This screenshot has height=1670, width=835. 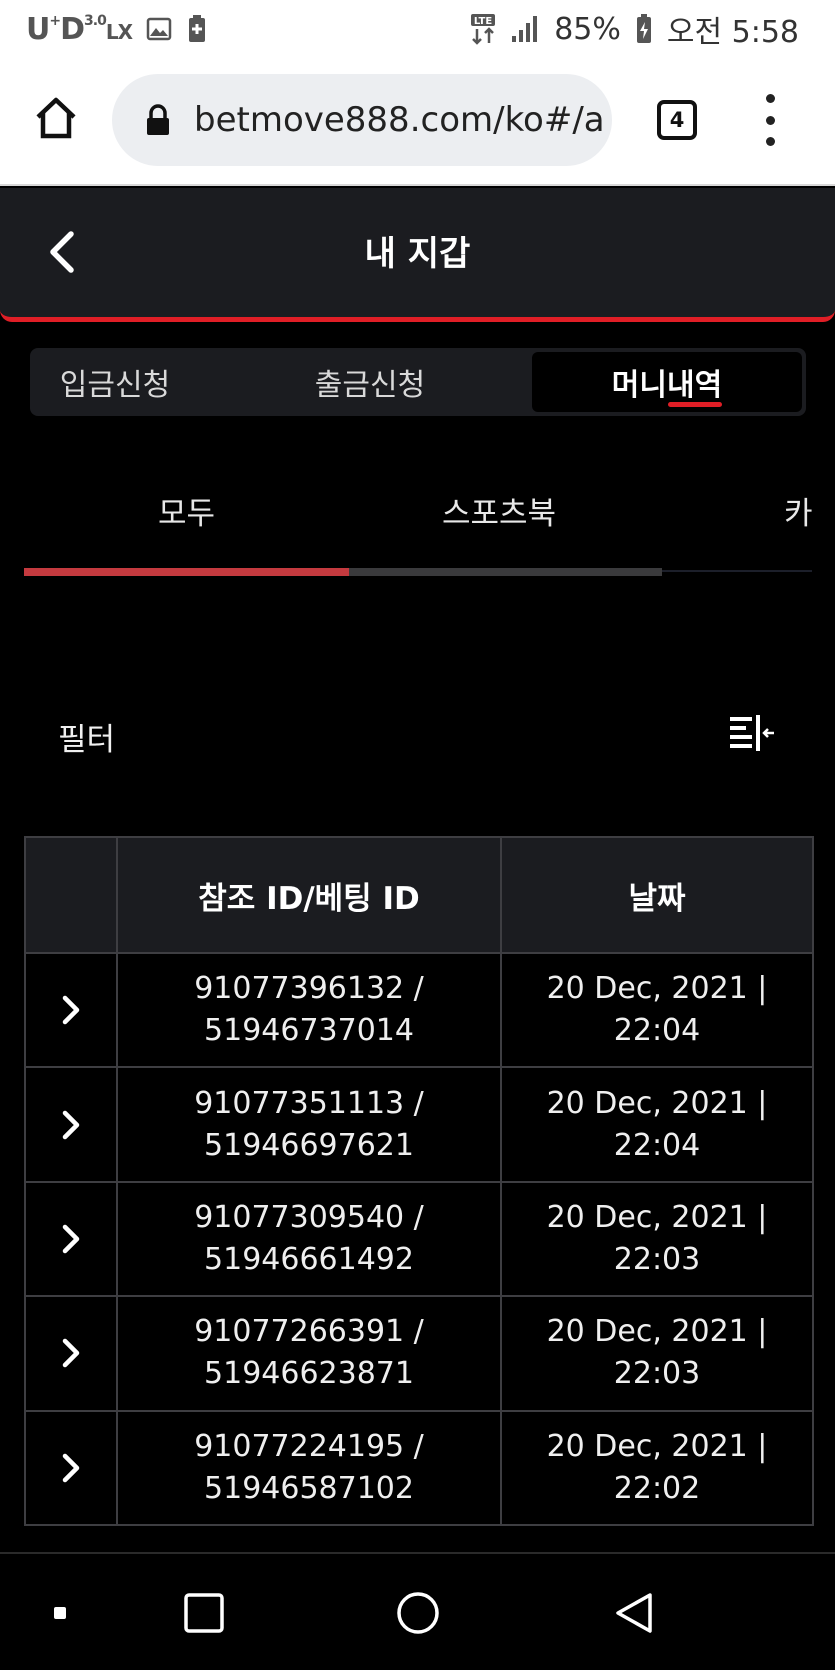 What do you see at coordinates (483, 21) in the screenshot?
I see `svg-text: LTE` at bounding box center [483, 21].